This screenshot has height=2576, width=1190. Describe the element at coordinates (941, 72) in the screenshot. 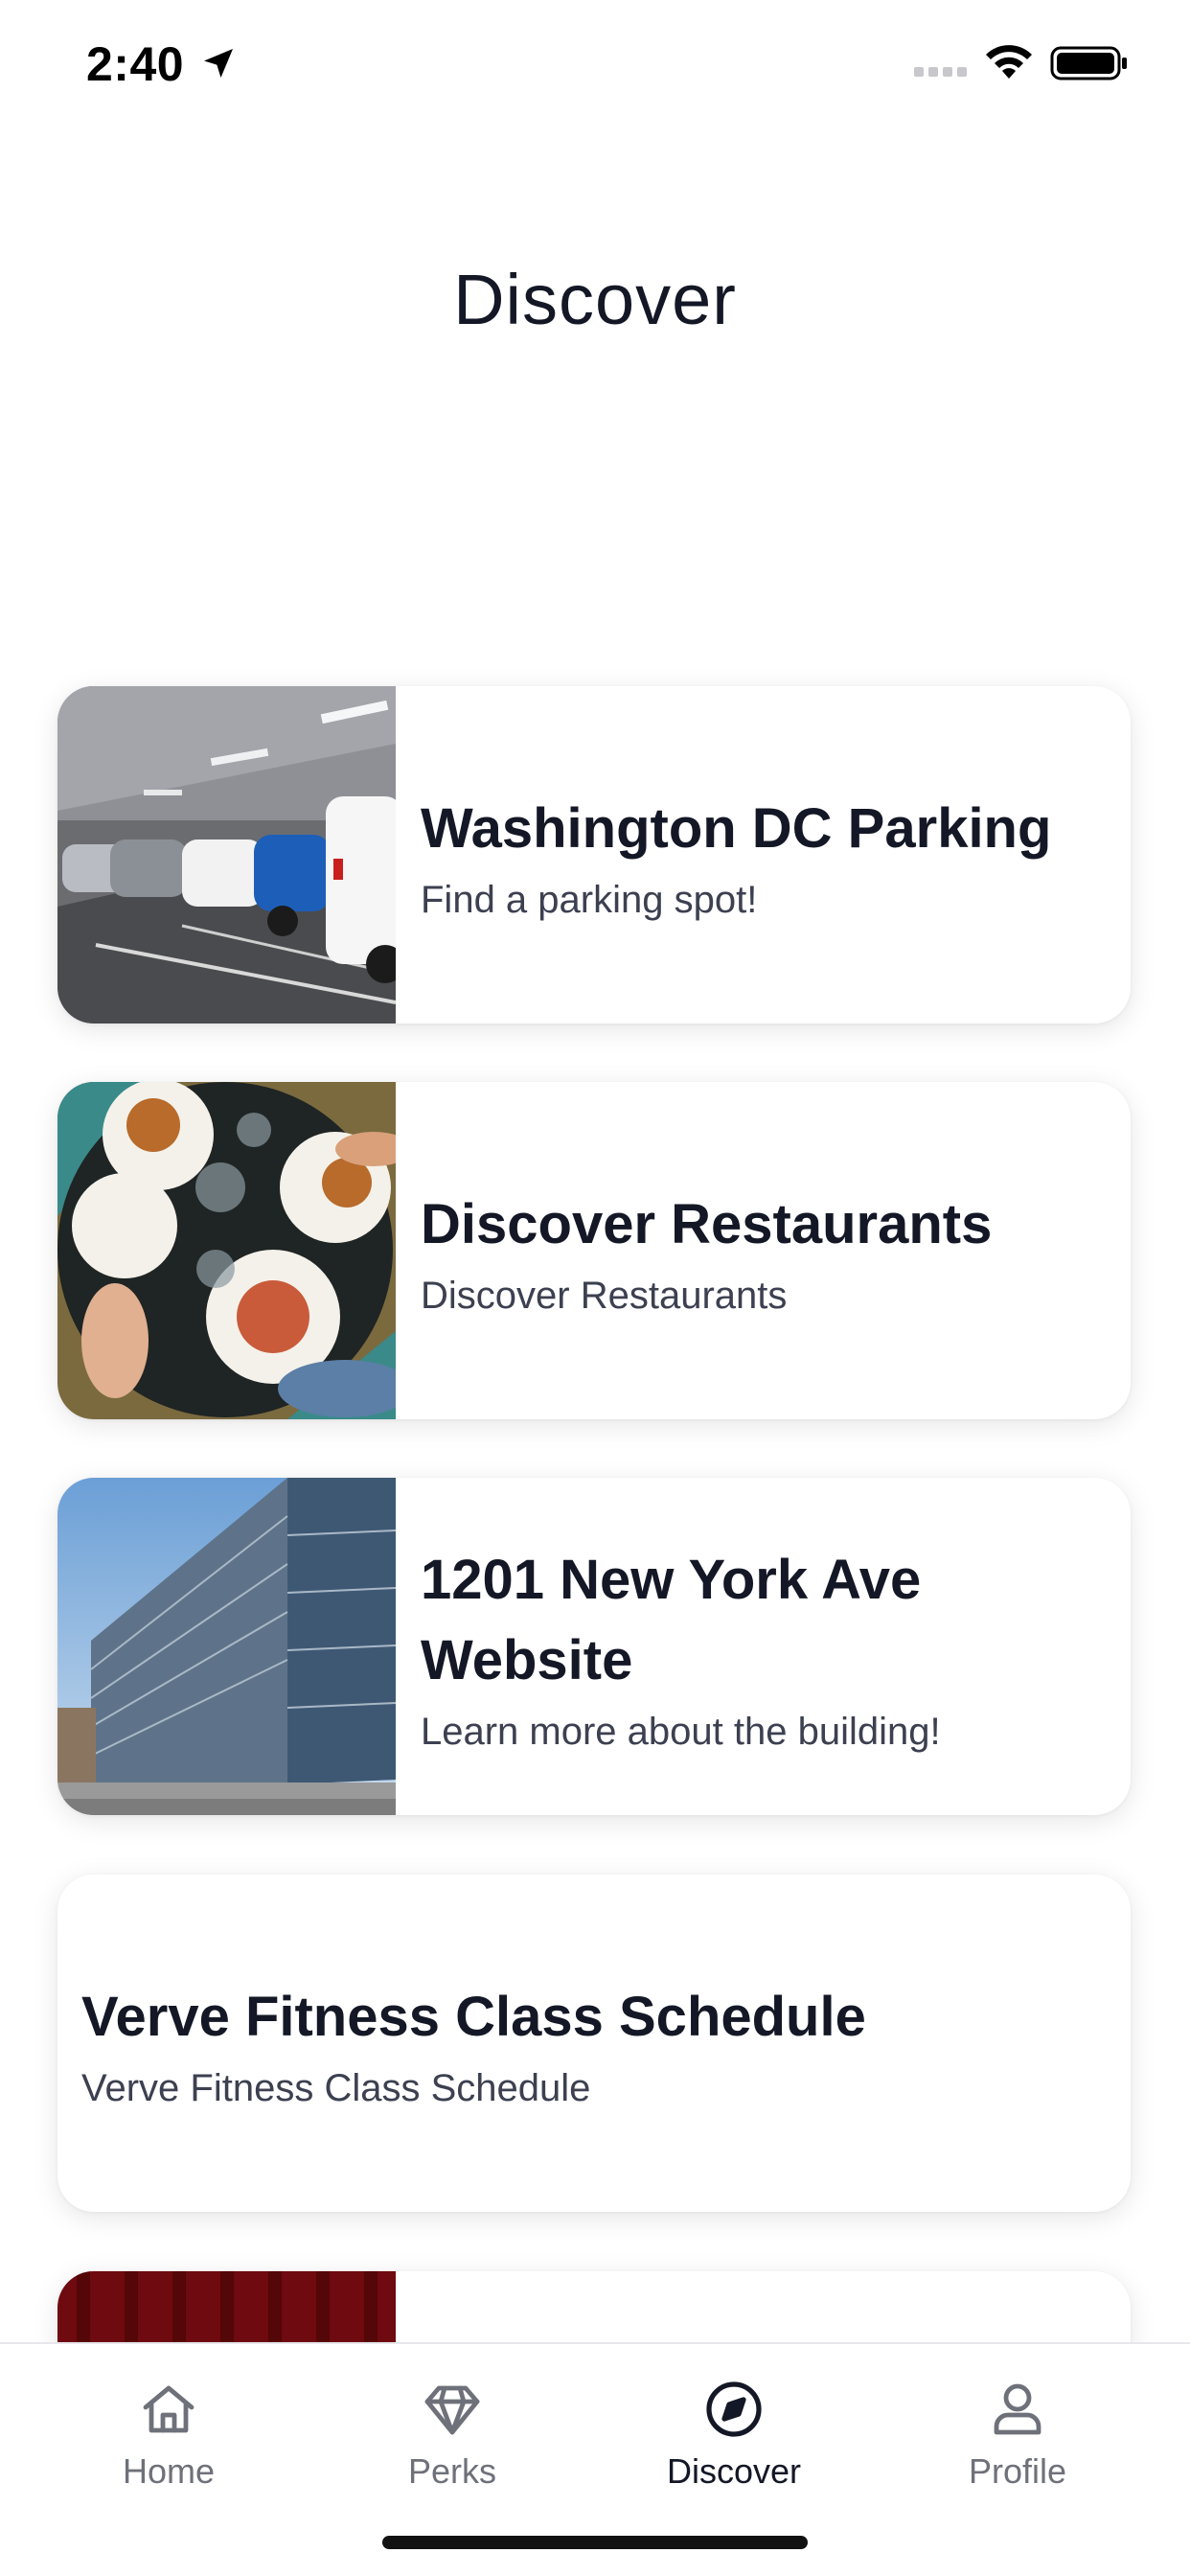

I see `cellular-signal-icon` at that location.